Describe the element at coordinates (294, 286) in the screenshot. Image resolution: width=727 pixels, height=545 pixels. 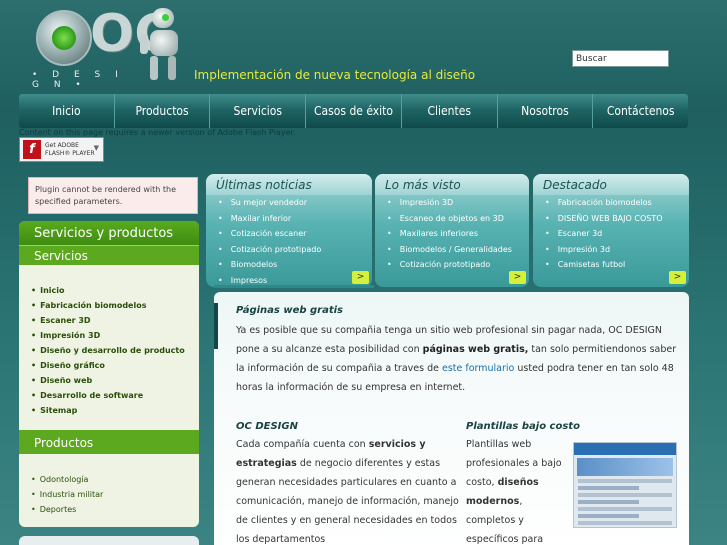
I see `news-box-underline` at that location.